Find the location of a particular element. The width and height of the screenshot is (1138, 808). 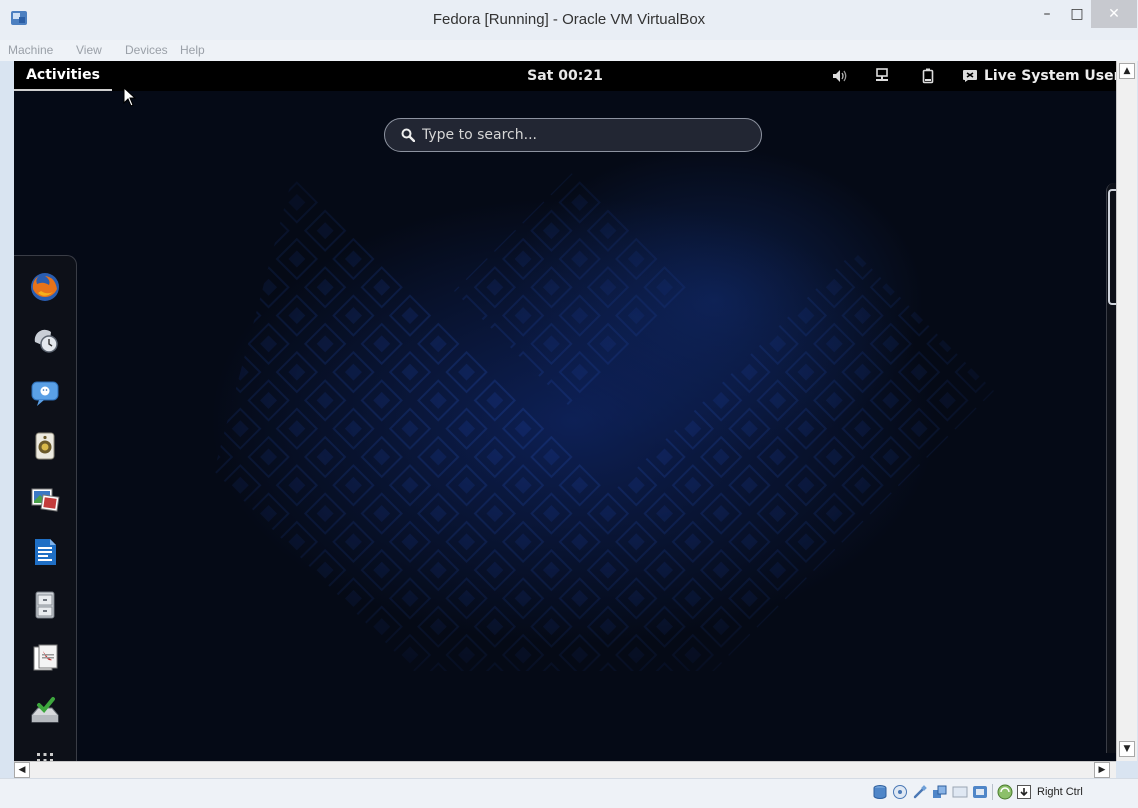

menu-devices: Devices is located at coordinates (146, 50).